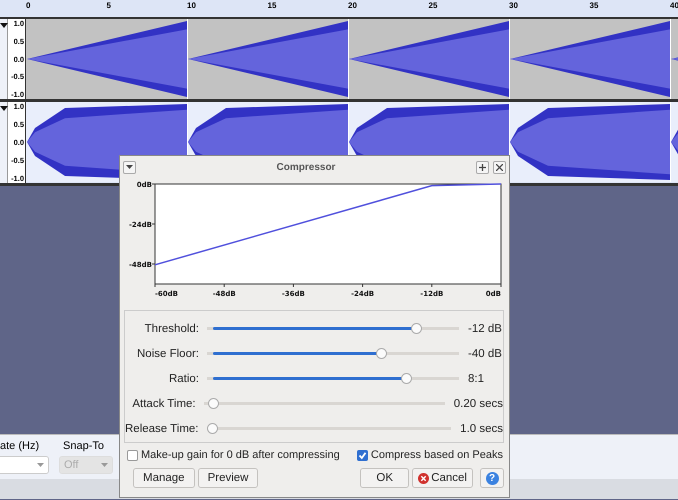 The height and width of the screenshot is (500, 678). Describe the element at coordinates (162, 428) in the screenshot. I see `slider-label: Release Time:` at that location.